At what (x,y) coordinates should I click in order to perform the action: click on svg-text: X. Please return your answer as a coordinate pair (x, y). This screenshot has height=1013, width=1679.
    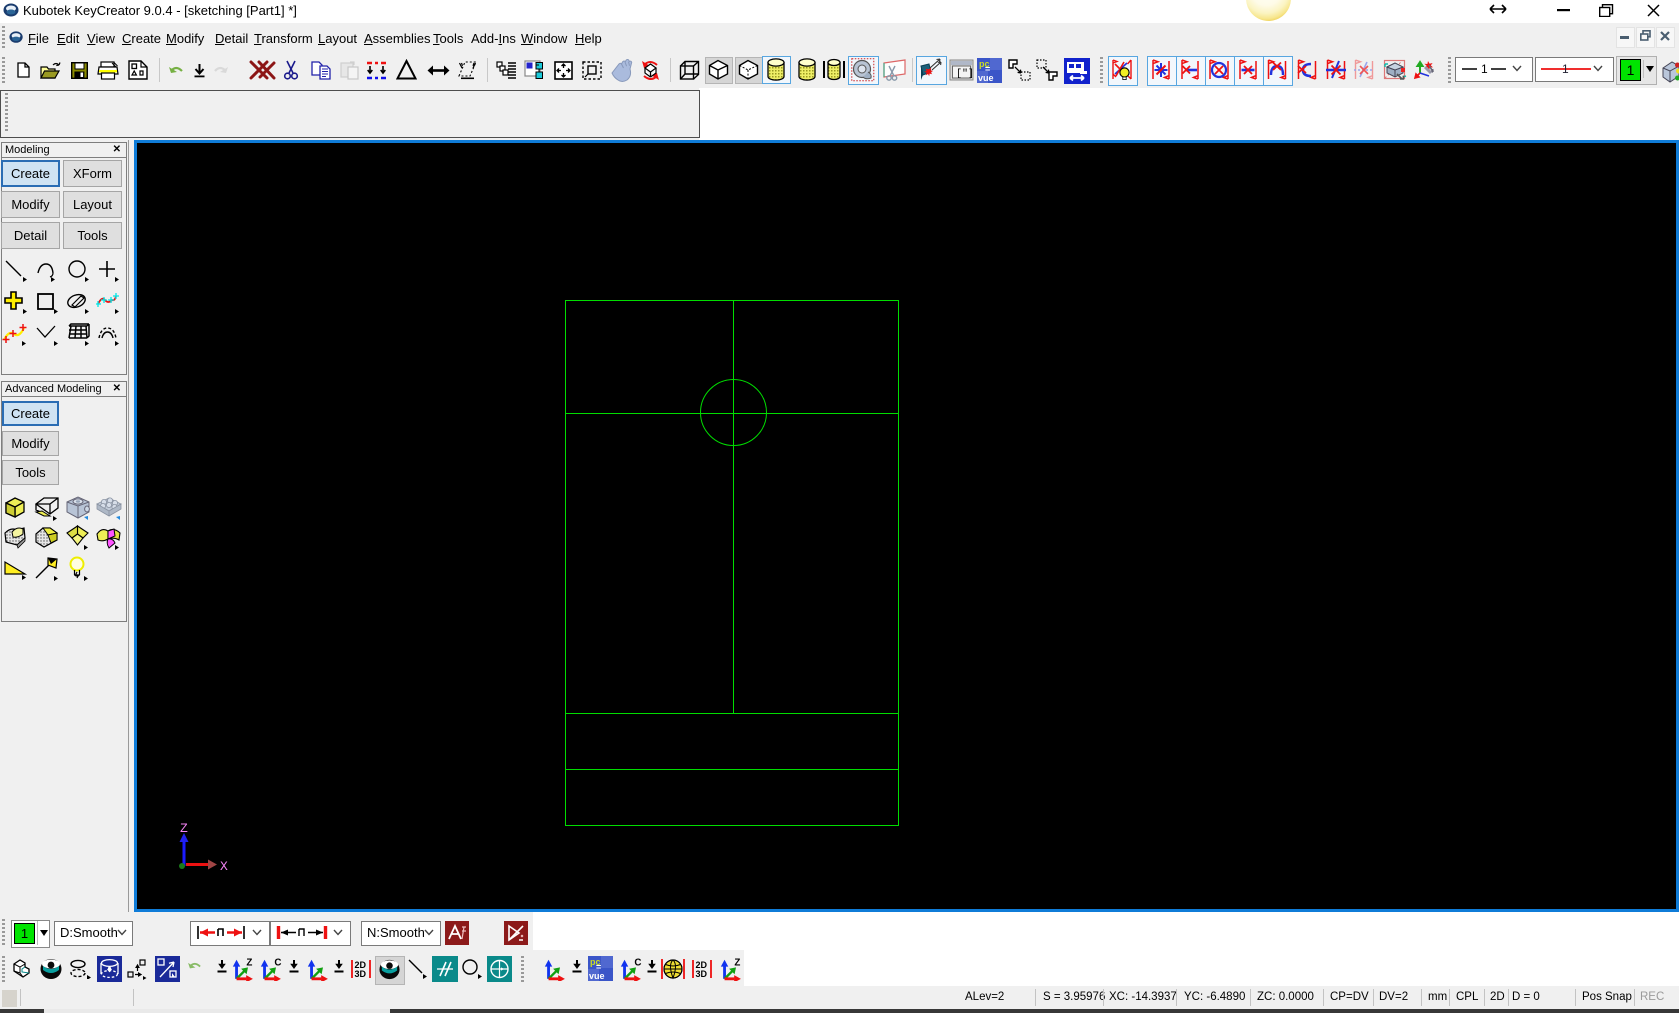
    Looking at the image, I should click on (224, 866).